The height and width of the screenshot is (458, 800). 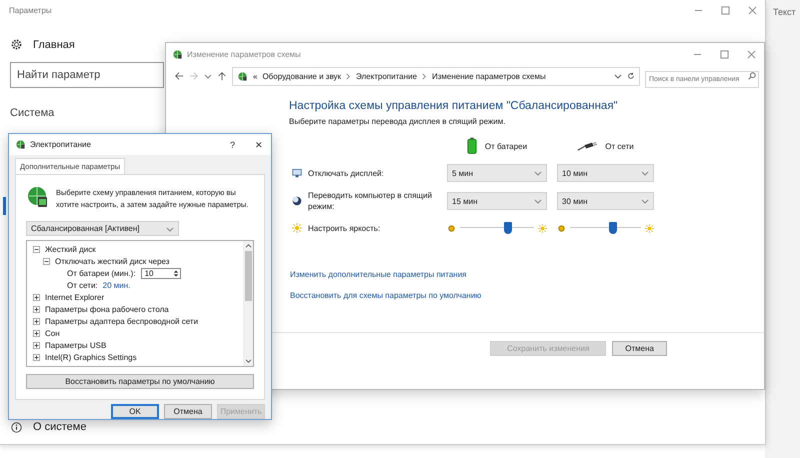 I want to click on button: OK, so click(x=135, y=411).